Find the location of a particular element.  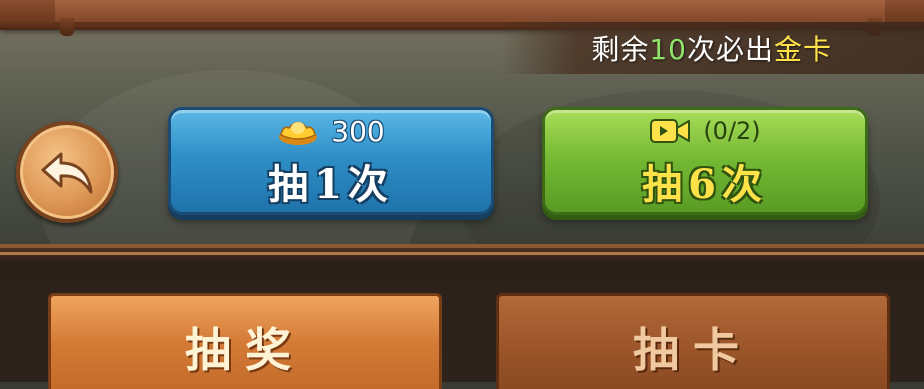

guarantee-hint: 剩余10次必出金卡 is located at coordinates (711, 49).